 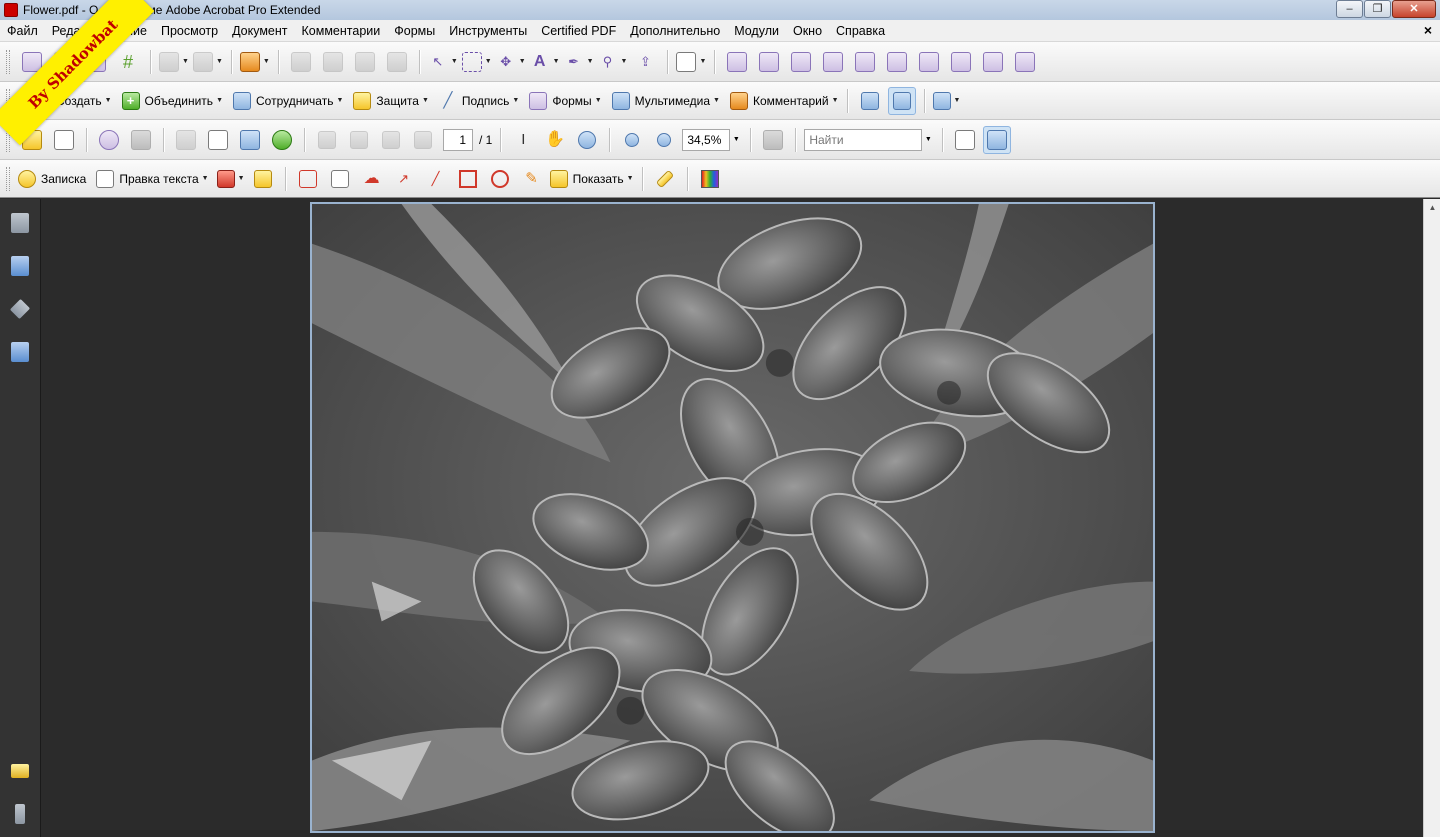 What do you see at coordinates (578, 62) in the screenshot?
I see `pen-tool-button: ✒ ▼` at bounding box center [578, 62].